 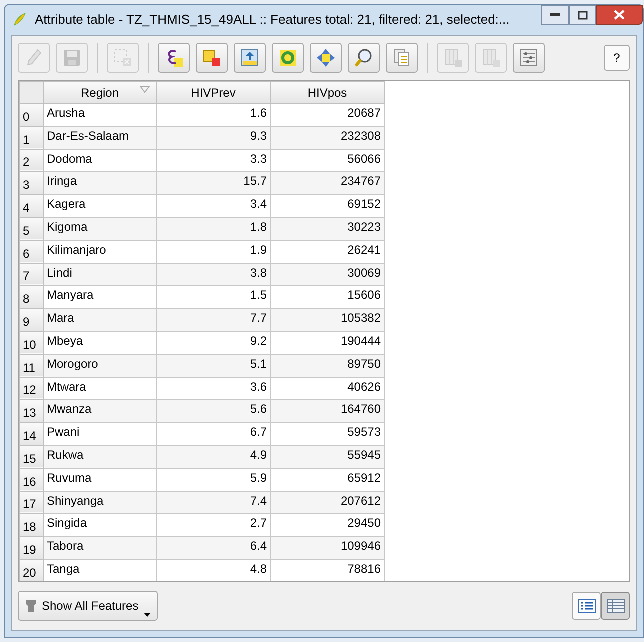 I want to click on table-cell: Tabora, so click(x=100, y=548).